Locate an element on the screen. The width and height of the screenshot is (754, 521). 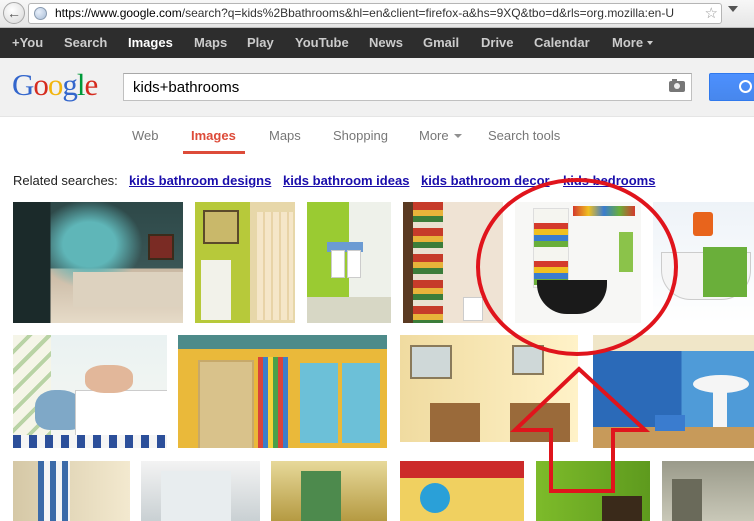
active-tab-underline is located at coordinates (214, 152).